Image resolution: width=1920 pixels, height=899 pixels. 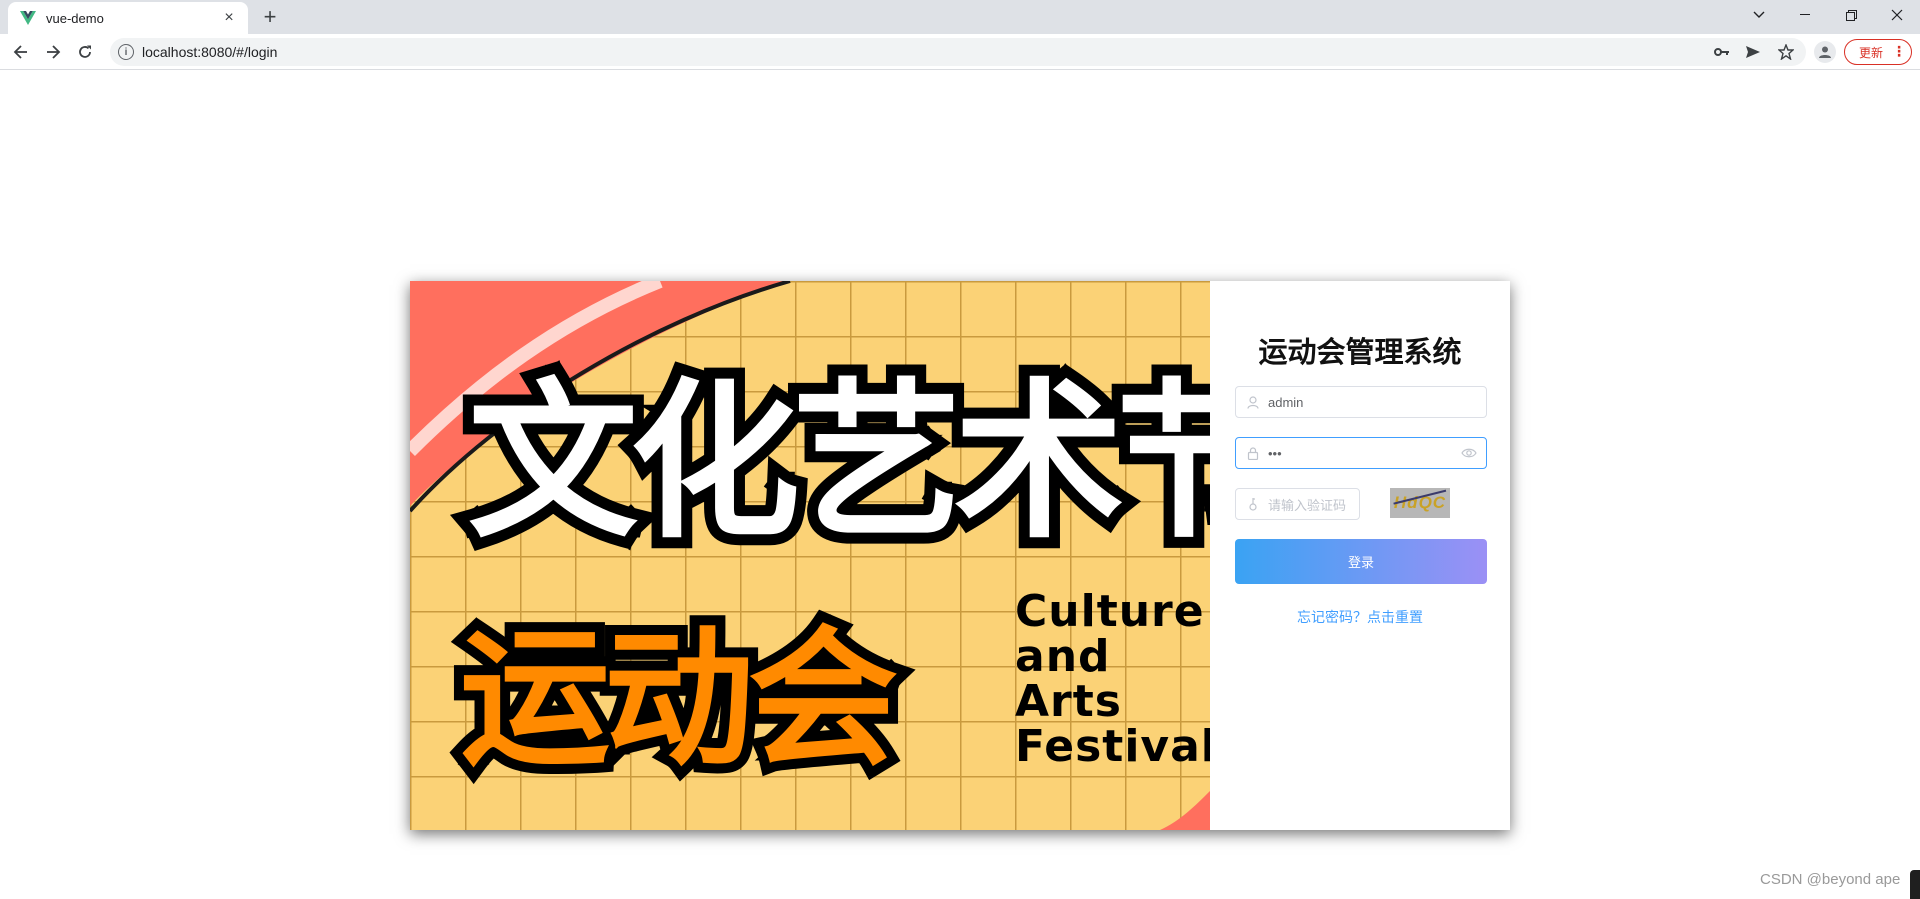 I want to click on address-bar: i localhost:8080/#/login, so click(x=958, y=52).